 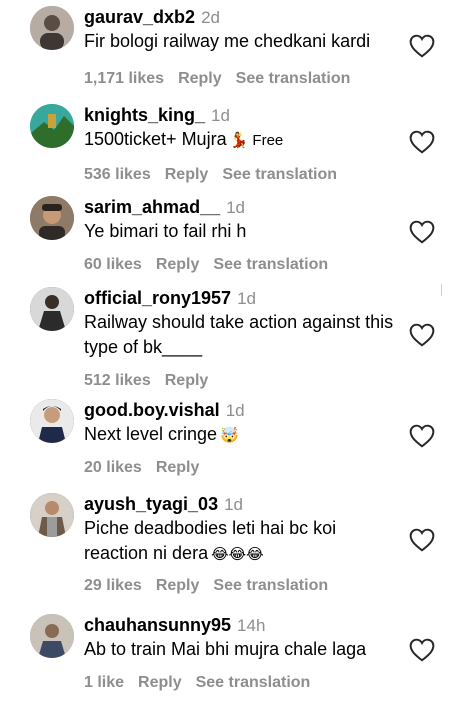 What do you see at coordinates (113, 585) in the screenshot?
I see `likes-count: 29 likes` at bounding box center [113, 585].